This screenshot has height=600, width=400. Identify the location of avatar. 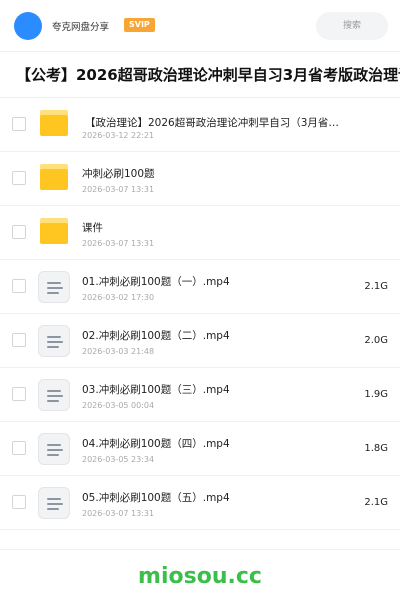
(28, 26).